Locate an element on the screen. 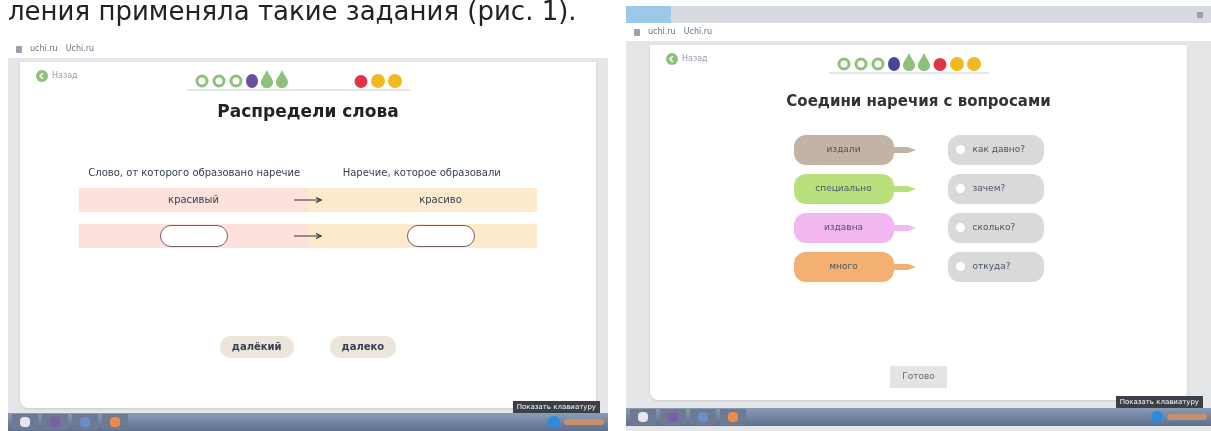 The image size is (1211, 431). question-card: как давно? is located at coordinates (995, 149).